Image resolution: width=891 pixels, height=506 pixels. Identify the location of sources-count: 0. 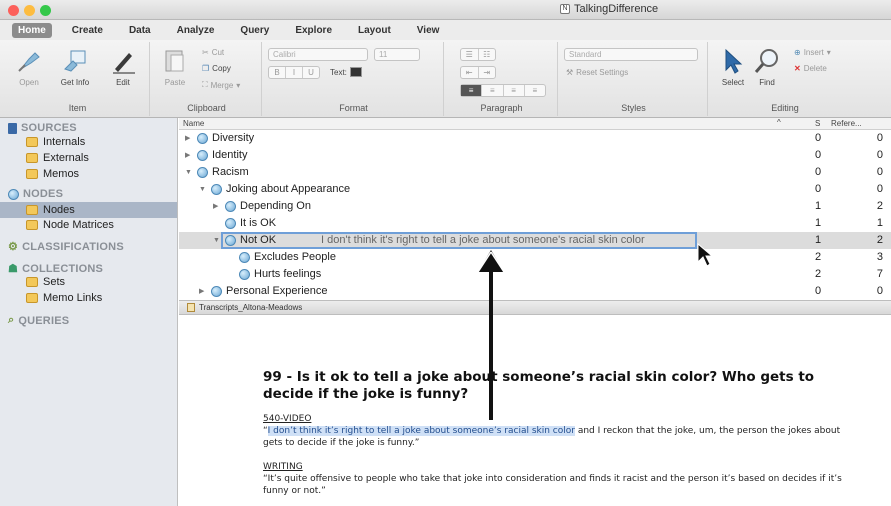
(818, 291).